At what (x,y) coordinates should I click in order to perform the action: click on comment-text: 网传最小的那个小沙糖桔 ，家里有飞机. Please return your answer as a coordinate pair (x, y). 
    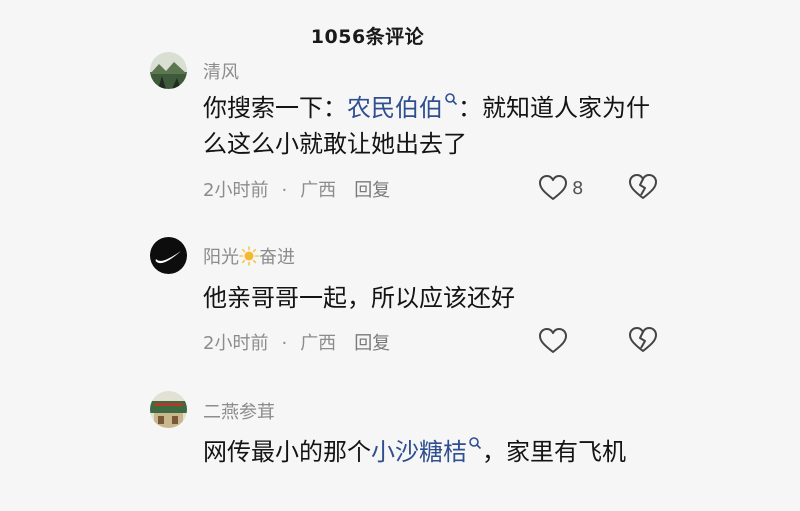
    Looking at the image, I should click on (438, 452).